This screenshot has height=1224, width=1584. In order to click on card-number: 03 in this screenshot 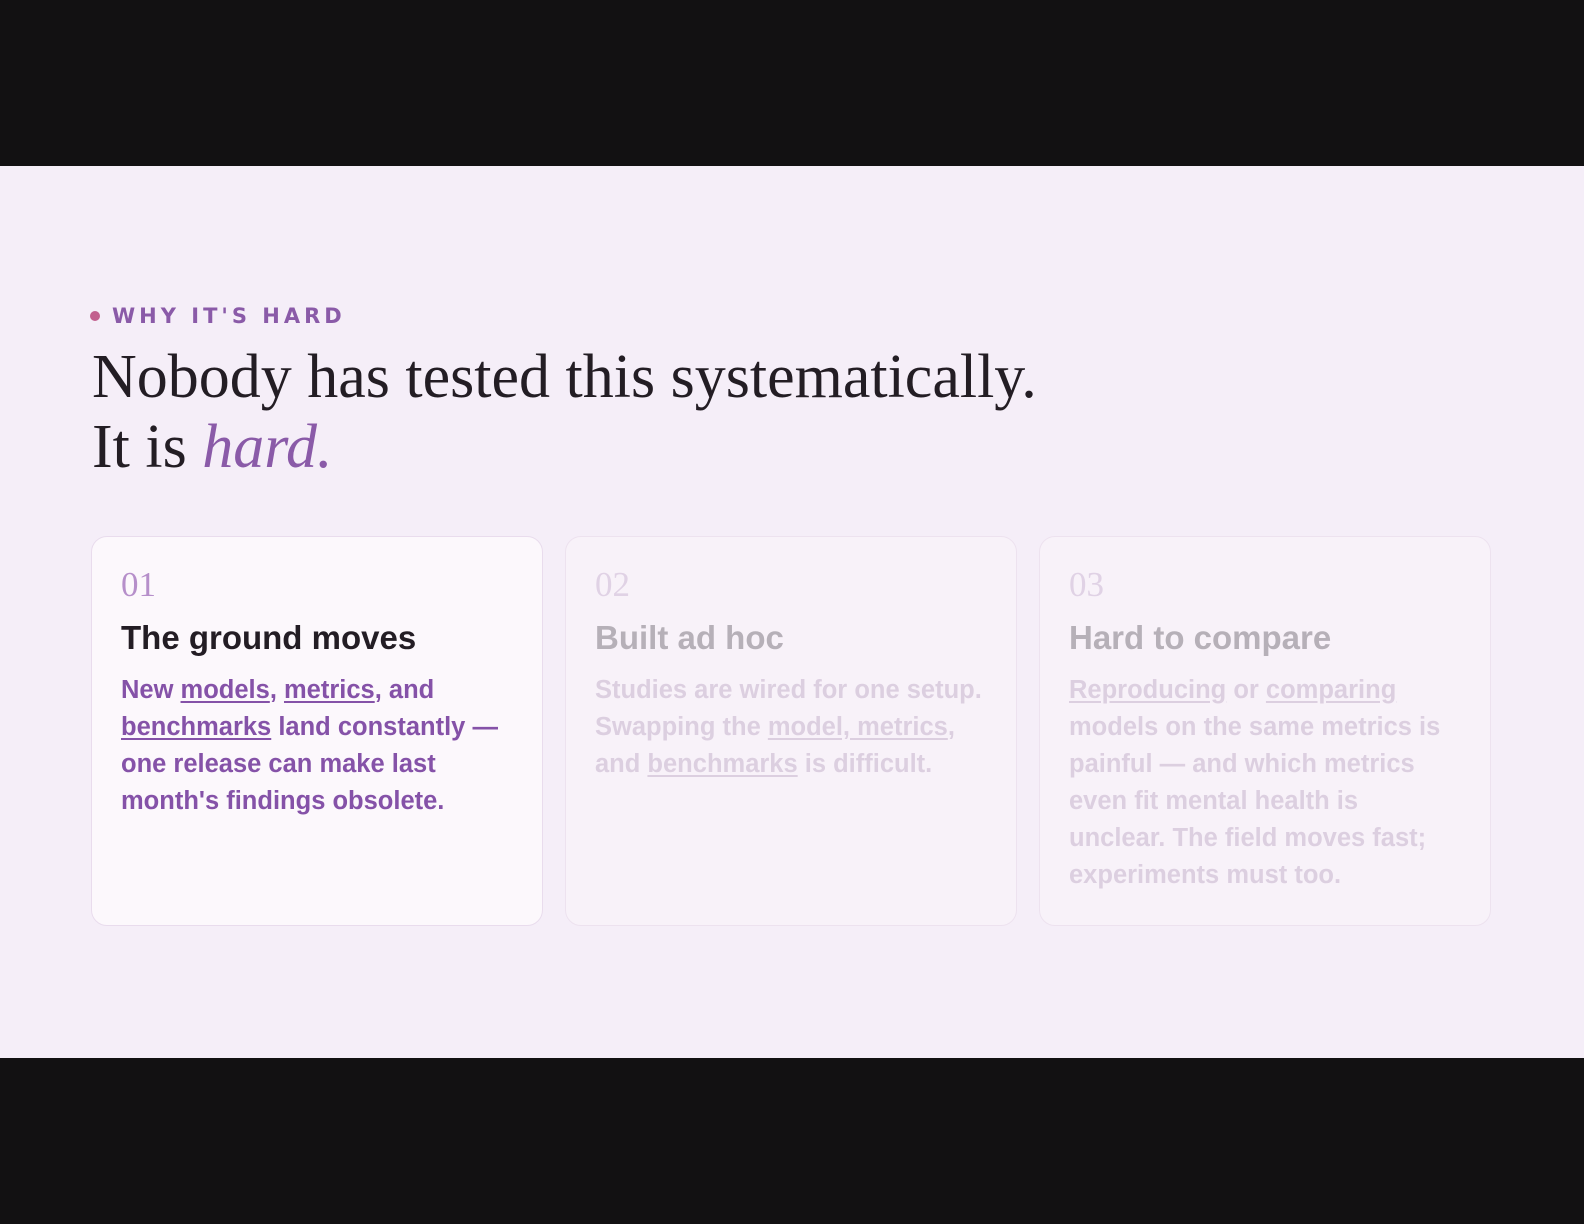, I will do `click(1086, 584)`.